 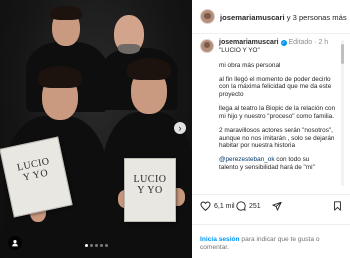 I want to click on book-right-title-2: Y YO, so click(x=150, y=190).